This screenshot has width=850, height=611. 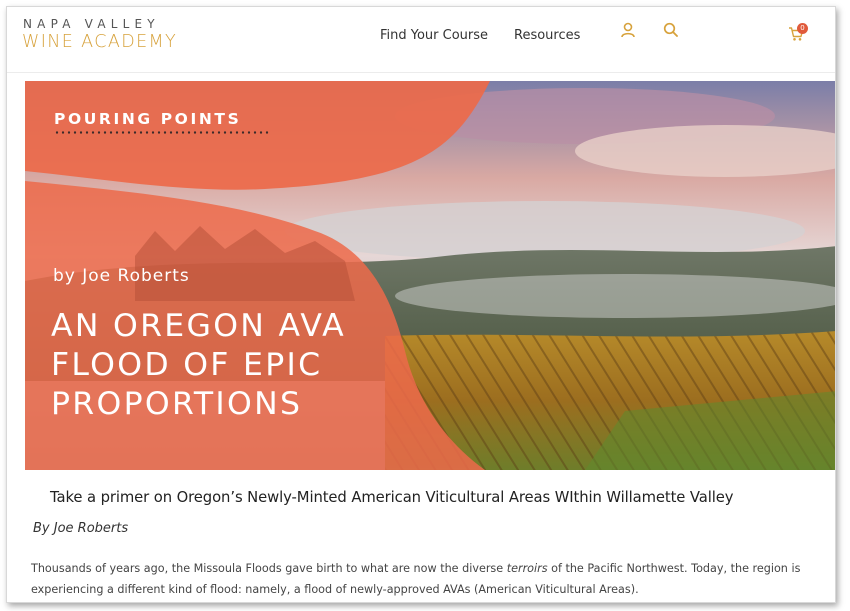 What do you see at coordinates (162, 132) in the screenshot?
I see `kicker-dotted-underline` at bounding box center [162, 132].